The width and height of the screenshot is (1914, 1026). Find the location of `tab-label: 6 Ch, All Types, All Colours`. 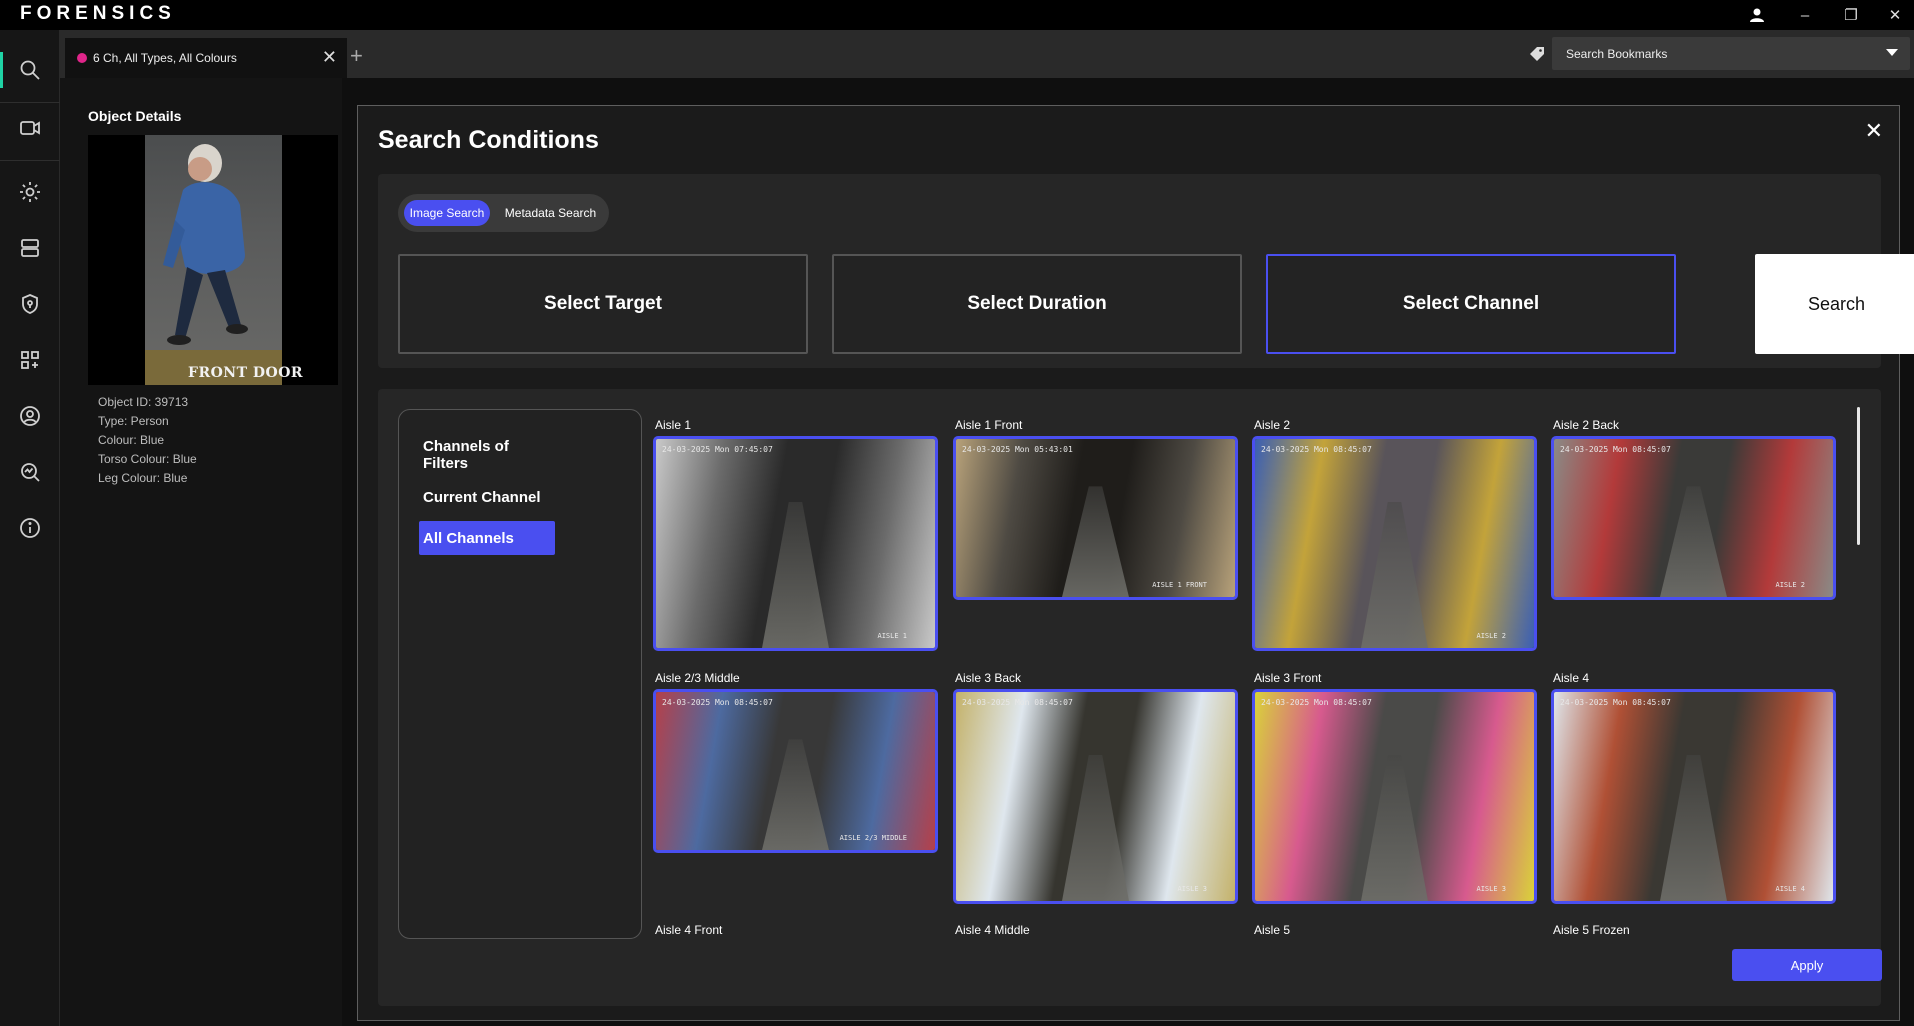

tab-label: 6 Ch, All Types, All Colours is located at coordinates (165, 58).